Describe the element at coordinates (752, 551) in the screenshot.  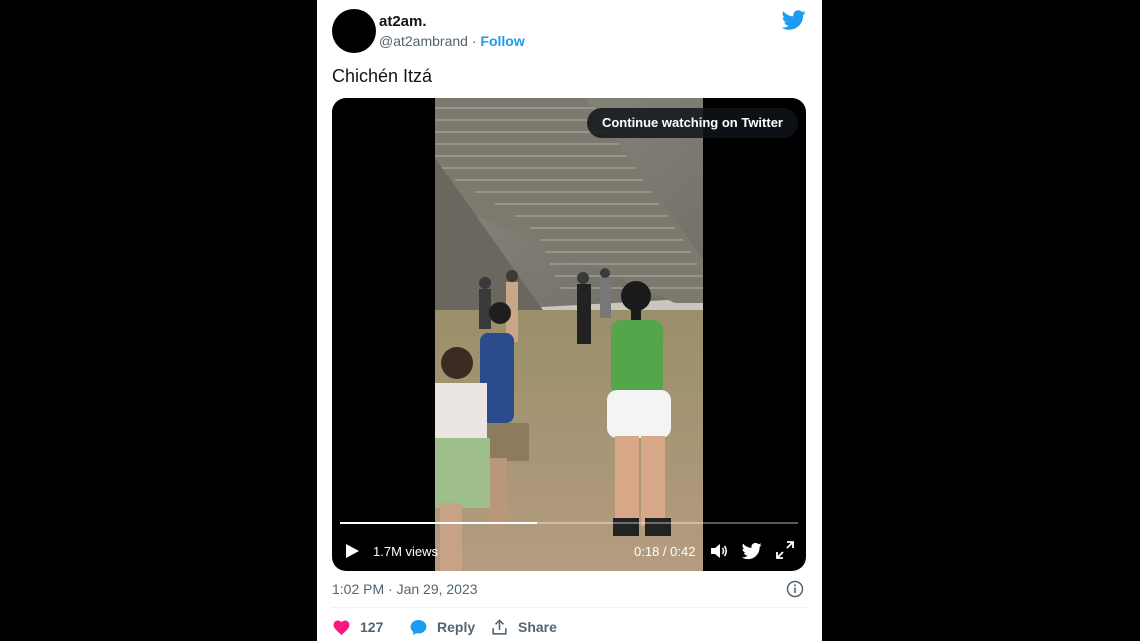
I see `twitter-icon` at that location.